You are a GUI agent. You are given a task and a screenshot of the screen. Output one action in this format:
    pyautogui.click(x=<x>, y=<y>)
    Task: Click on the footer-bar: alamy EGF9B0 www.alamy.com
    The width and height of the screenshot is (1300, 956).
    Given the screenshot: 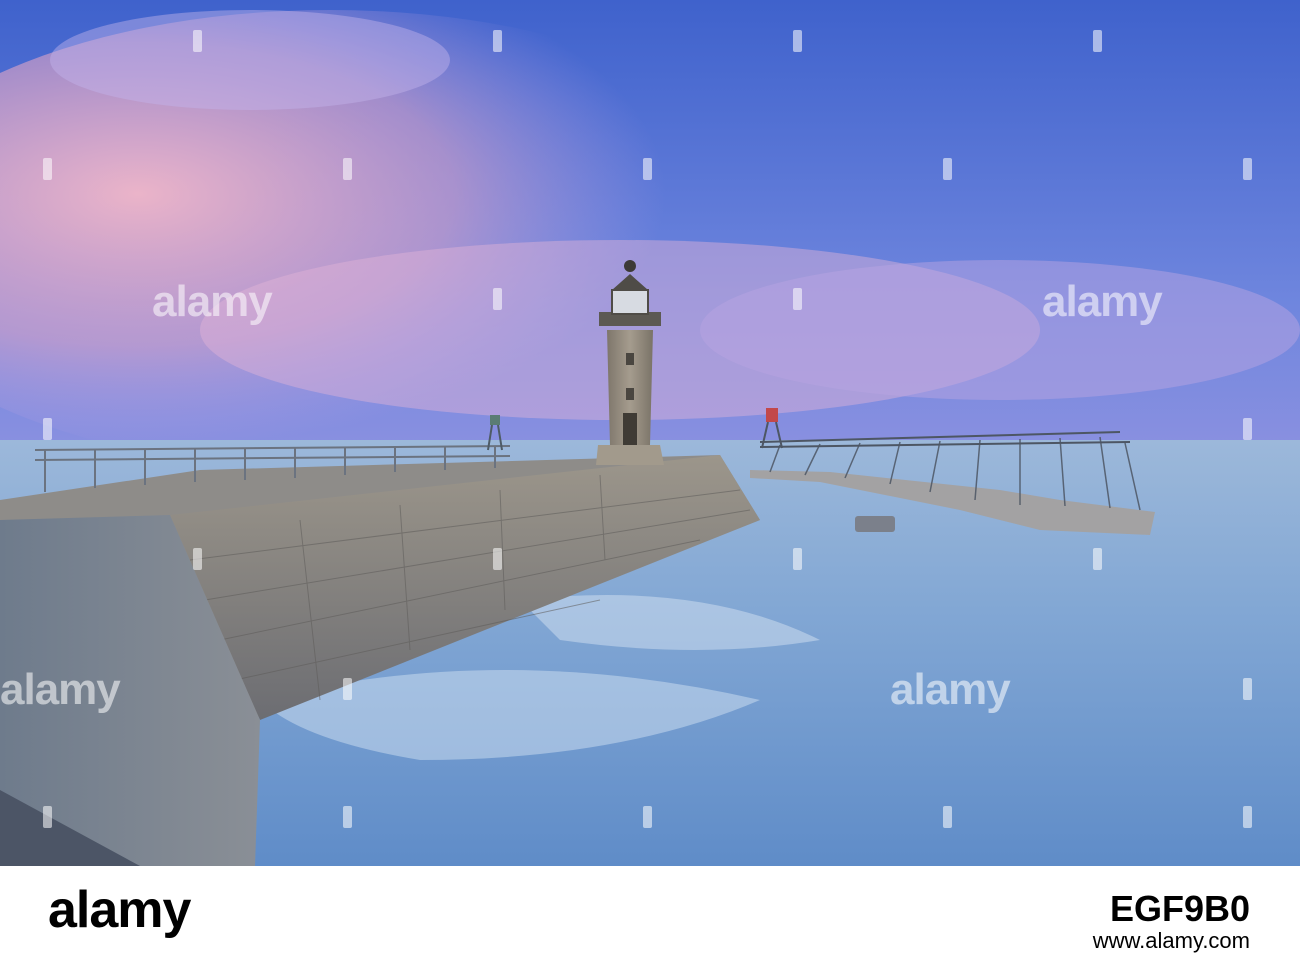 What is the action you would take?
    pyautogui.click(x=650, y=911)
    